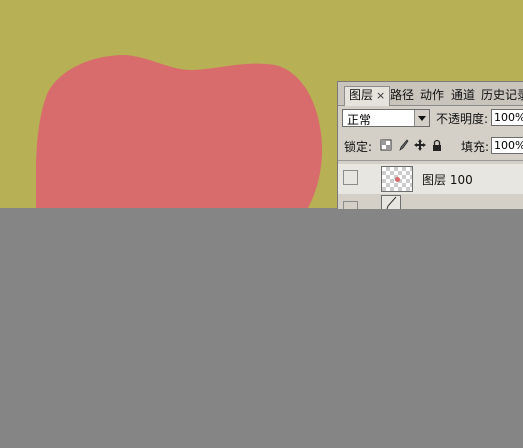 The image size is (523, 448). What do you see at coordinates (507, 117) in the screenshot?
I see `opacity-input: 100%` at bounding box center [507, 117].